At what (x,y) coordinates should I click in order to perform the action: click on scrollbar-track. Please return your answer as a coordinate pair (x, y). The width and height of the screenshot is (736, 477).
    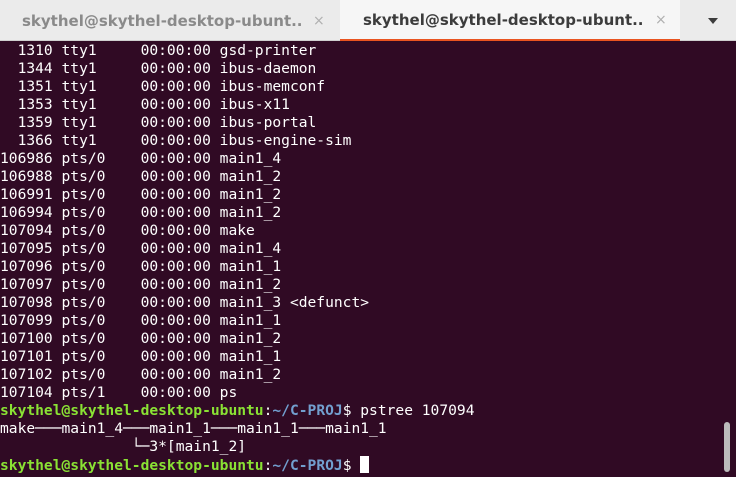
    Looking at the image, I should click on (729, 259).